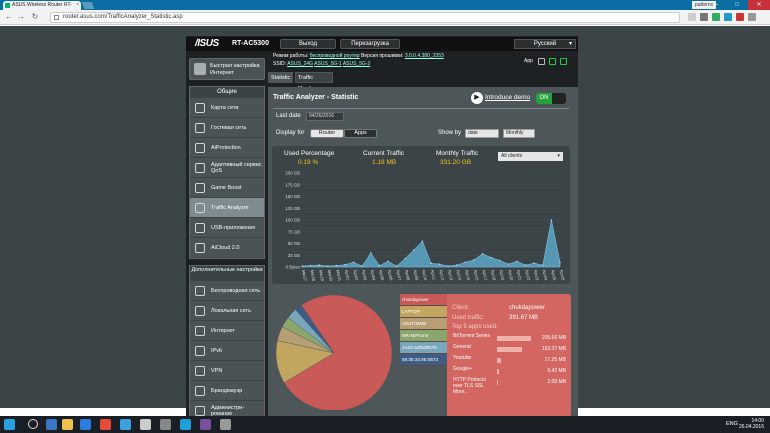 The height and width of the screenshot is (433, 770). What do you see at coordinates (227, 148) in the screenshot?
I see `sidebar-item-aiprotection: AiProtection` at bounding box center [227, 148].